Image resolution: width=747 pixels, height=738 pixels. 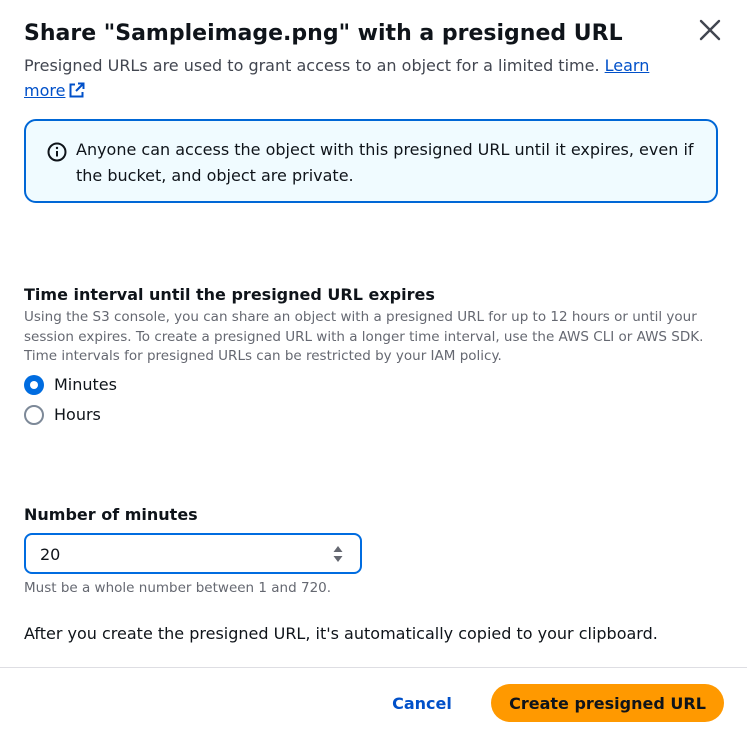 I want to click on close-icon, so click(x=710, y=30).